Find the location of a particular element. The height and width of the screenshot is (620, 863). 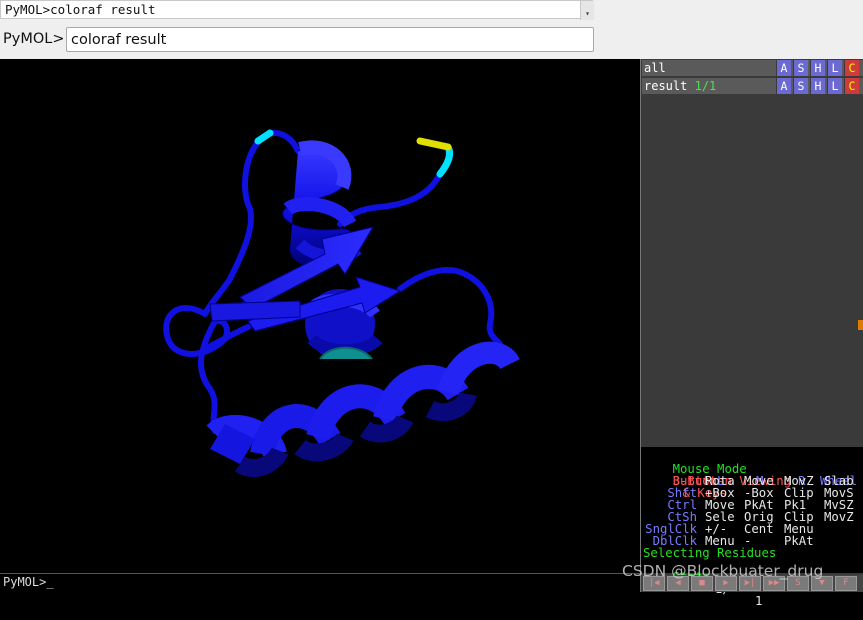

binding-value: MovZ is located at coordinates (839, 517).